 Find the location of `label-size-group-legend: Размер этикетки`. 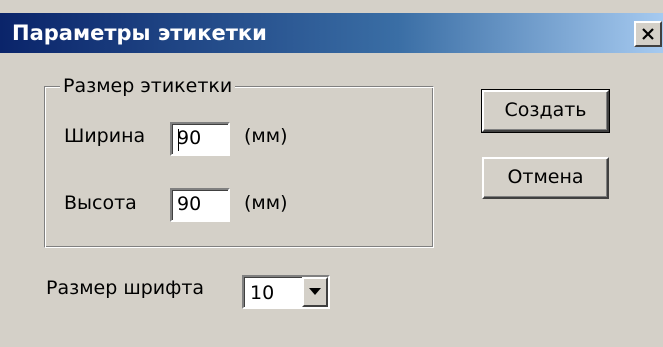

label-size-group-legend: Размер этикетки is located at coordinates (148, 86).